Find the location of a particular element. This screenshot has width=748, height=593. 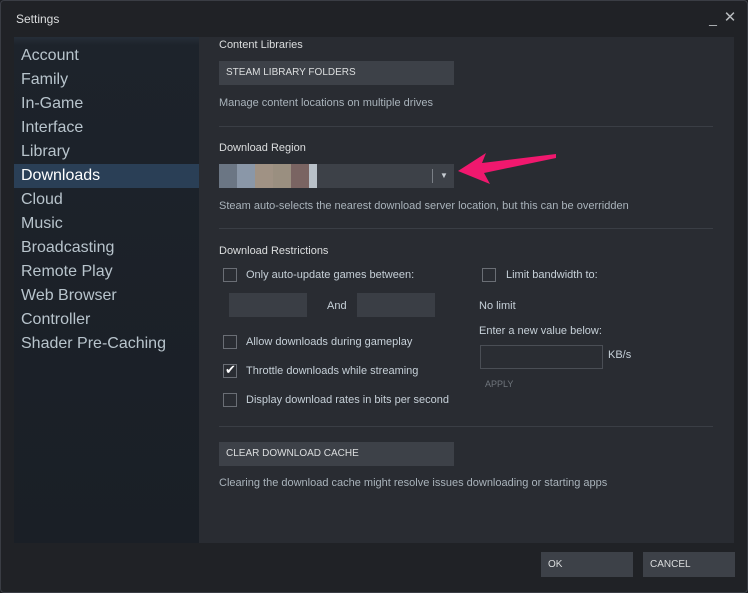

cancel-button: CANCEL is located at coordinates (689, 564).